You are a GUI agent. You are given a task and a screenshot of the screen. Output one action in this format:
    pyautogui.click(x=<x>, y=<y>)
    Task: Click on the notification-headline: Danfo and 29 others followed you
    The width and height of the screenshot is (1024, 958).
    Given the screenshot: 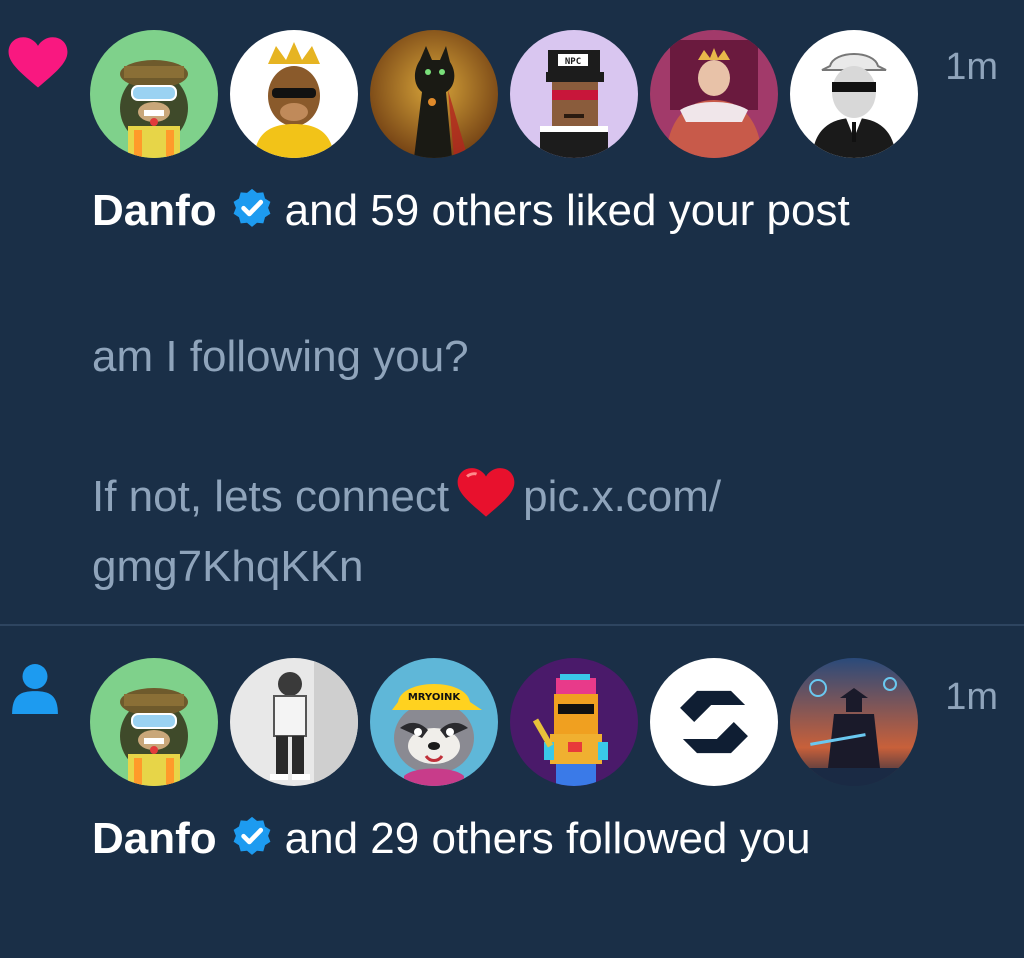 What is the action you would take?
    pyautogui.click(x=532, y=839)
    